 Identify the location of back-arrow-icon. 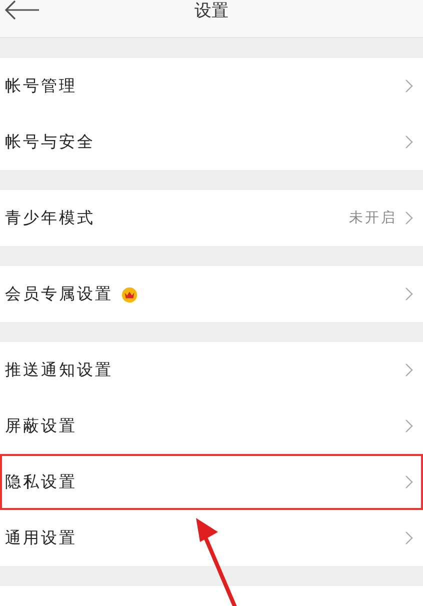
(22, 10).